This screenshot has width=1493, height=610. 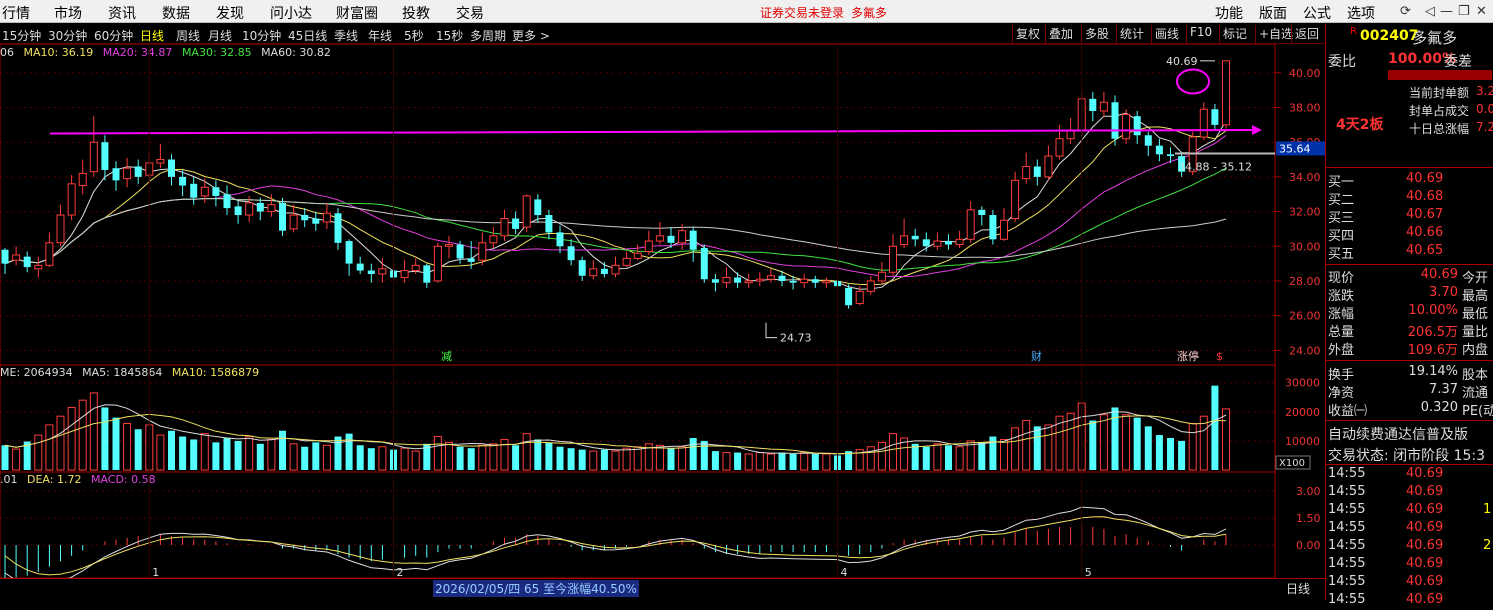 What do you see at coordinates (1302, 383) in the screenshot?
I see `volume-axis-label: 30000` at bounding box center [1302, 383].